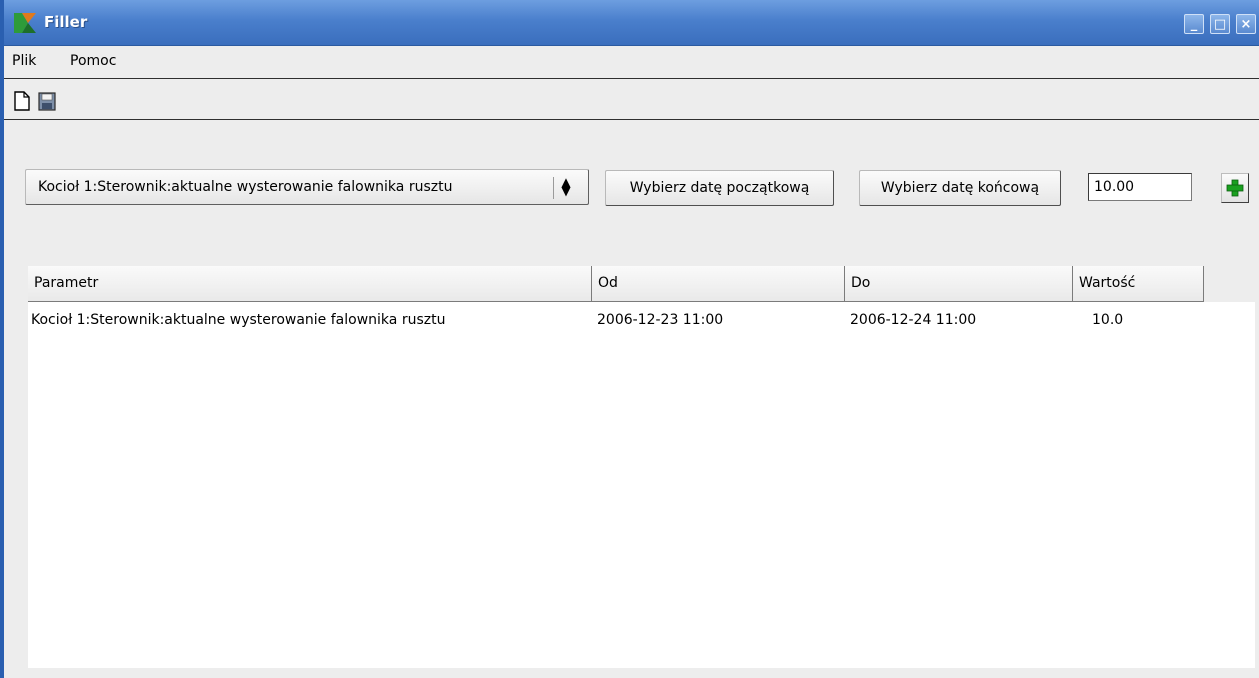 This screenshot has height=678, width=1259. Describe the element at coordinates (553, 188) in the screenshot. I see `combo-separator` at that location.